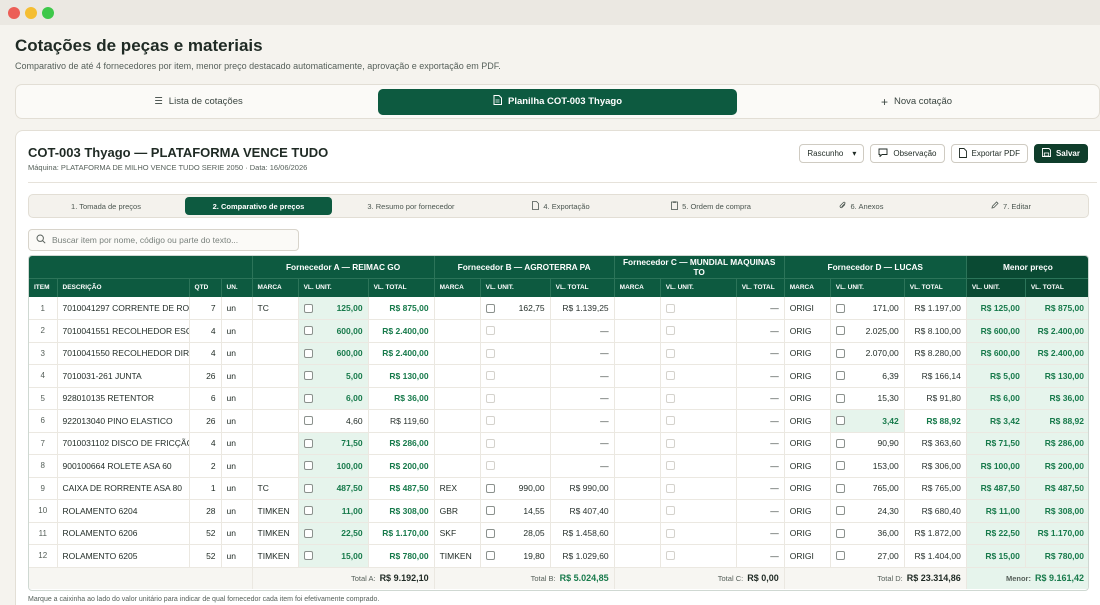 The width and height of the screenshot is (1100, 605). Describe the element at coordinates (333, 533) in the screenshot. I see `supplier-a-unit-price: 22,50` at that location.